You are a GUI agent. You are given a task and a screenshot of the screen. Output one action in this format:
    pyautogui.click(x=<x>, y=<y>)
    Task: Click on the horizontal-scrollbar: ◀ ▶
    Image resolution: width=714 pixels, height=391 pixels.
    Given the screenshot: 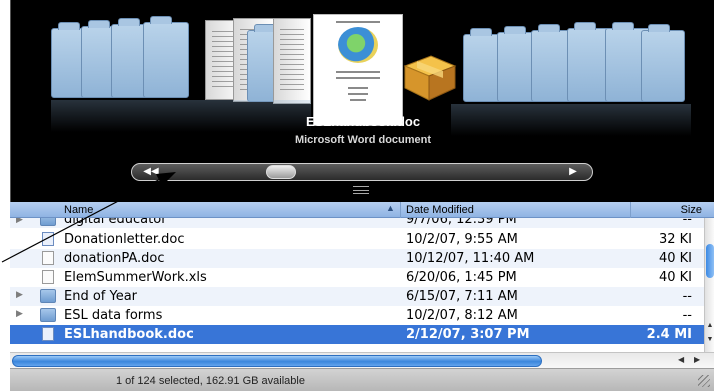 What is the action you would take?
    pyautogui.click(x=362, y=360)
    